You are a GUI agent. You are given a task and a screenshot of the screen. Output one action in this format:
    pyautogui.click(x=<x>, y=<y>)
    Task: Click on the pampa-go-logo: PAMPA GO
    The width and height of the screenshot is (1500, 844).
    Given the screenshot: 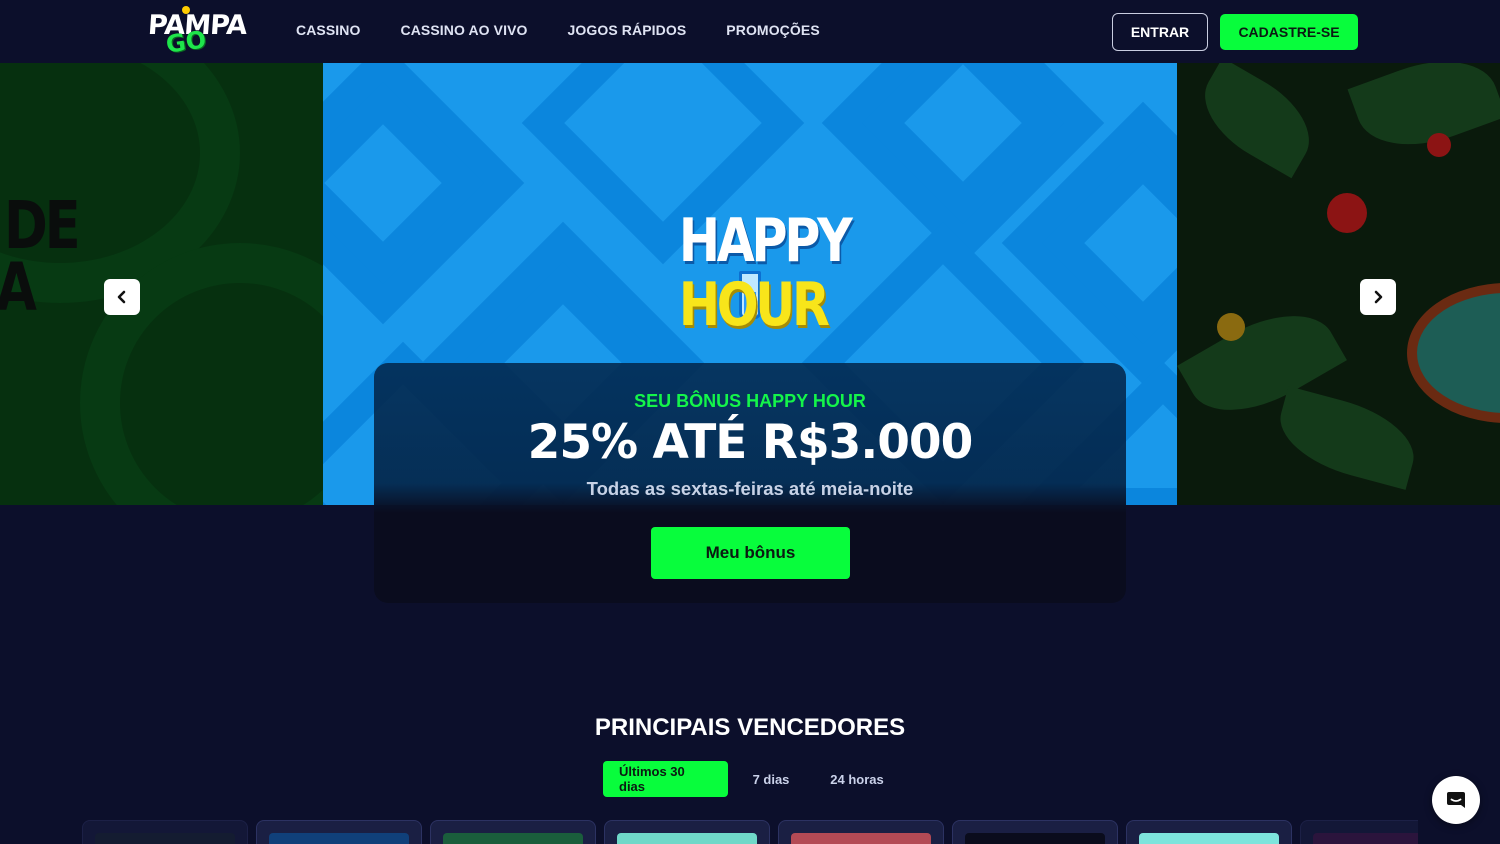 What is the action you would take?
    pyautogui.click(x=196, y=32)
    